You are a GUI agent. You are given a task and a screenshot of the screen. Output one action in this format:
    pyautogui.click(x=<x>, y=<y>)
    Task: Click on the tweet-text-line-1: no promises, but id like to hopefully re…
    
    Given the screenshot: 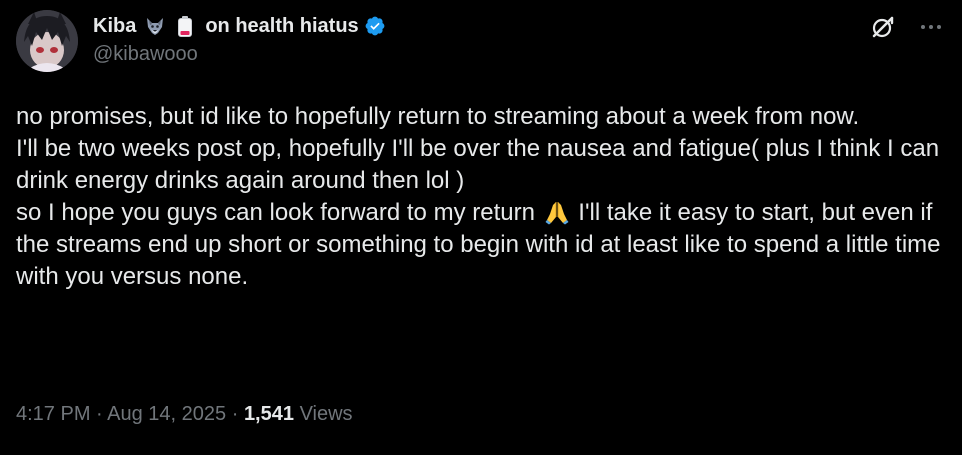 What is the action you would take?
    pyautogui.click(x=438, y=116)
    